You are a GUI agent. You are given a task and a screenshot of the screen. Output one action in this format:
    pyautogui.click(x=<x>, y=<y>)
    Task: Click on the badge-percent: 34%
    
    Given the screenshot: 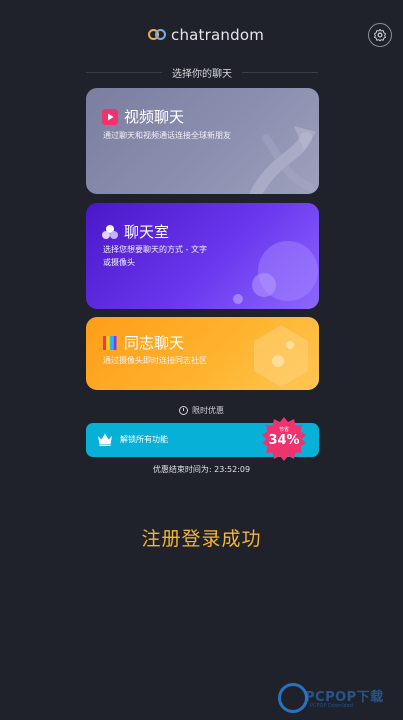 What is the action you would take?
    pyautogui.click(x=284, y=440)
    